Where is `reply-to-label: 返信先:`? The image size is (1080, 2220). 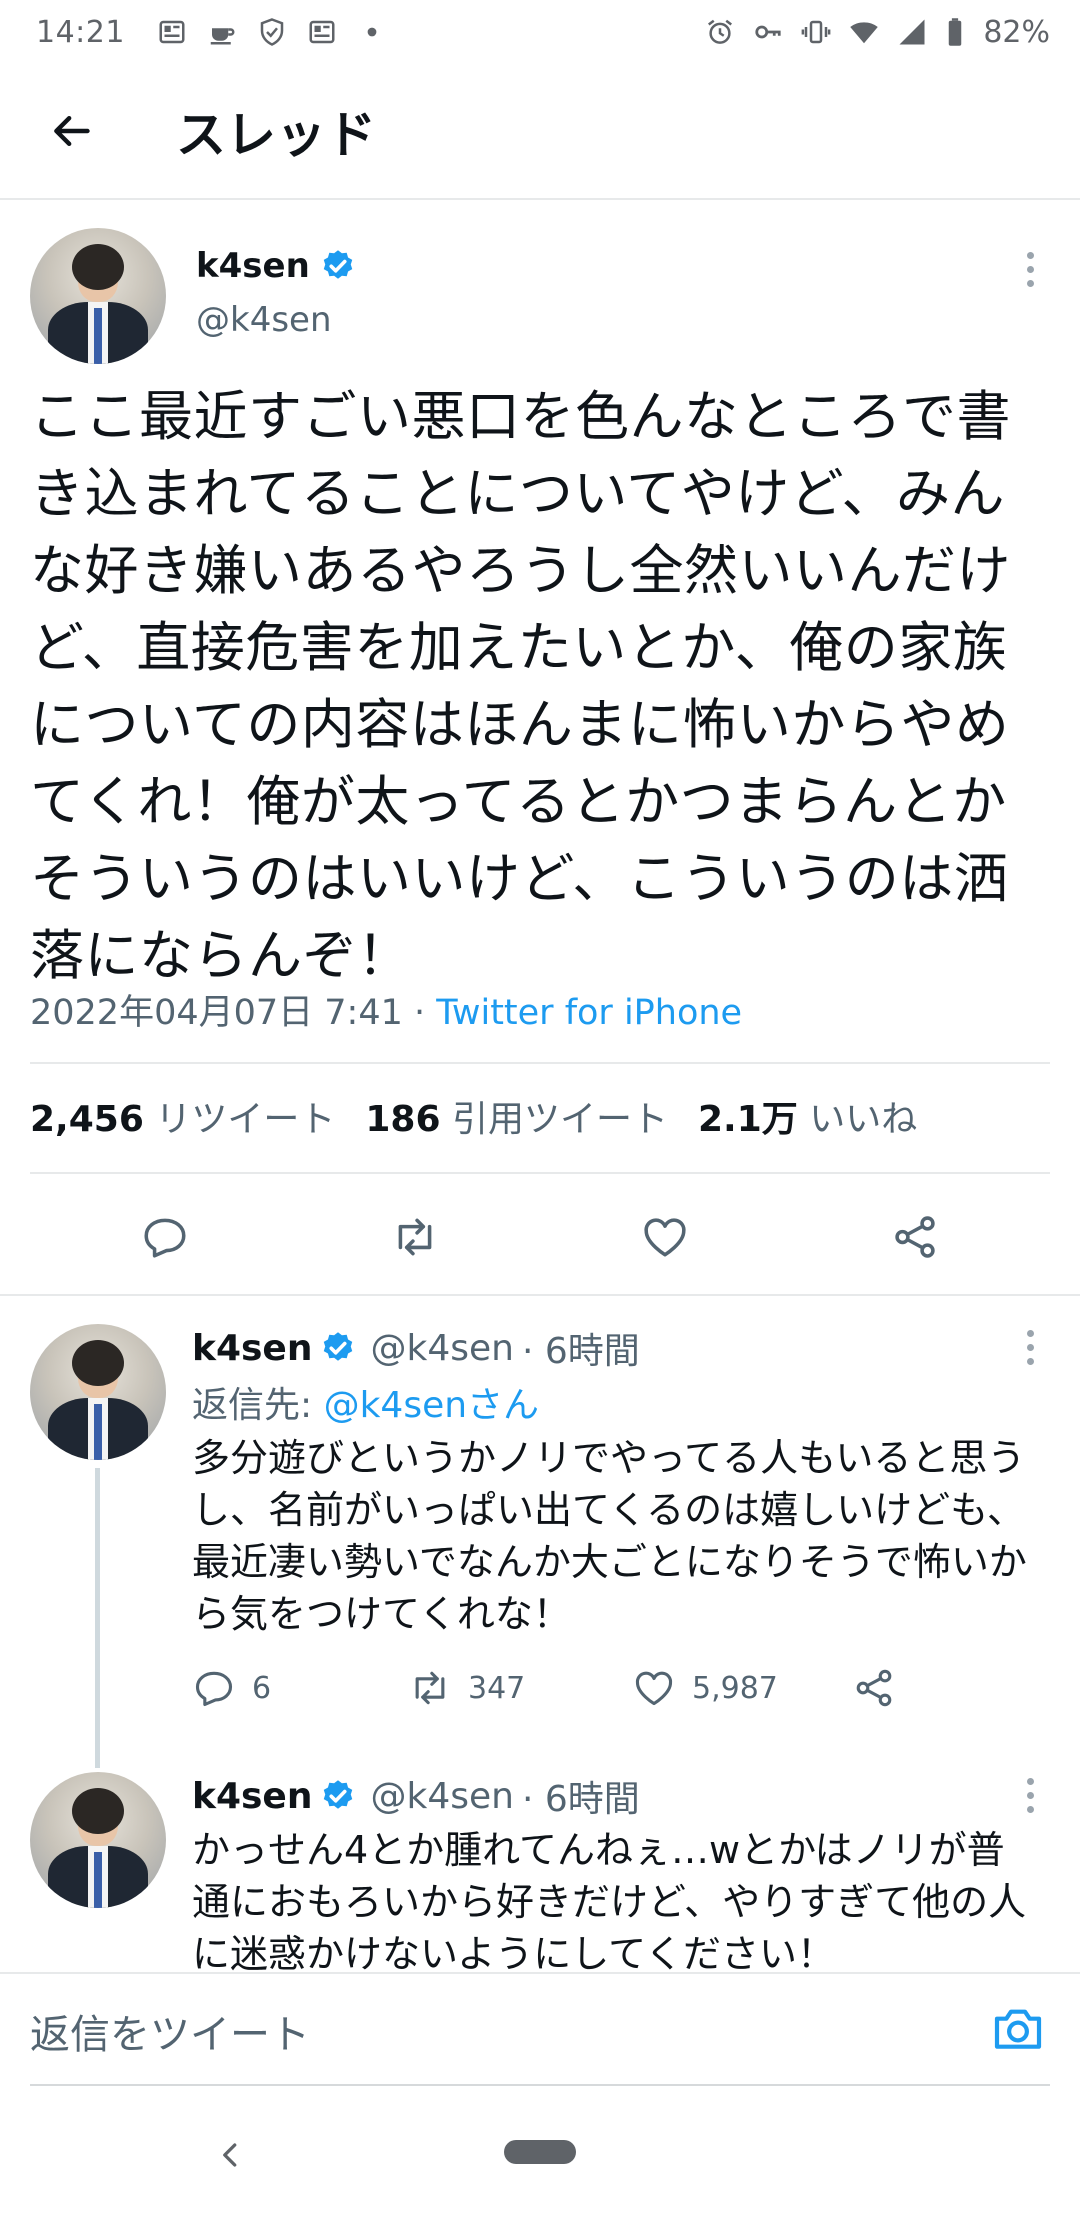 reply-to-label: 返信先: is located at coordinates (258, 1405).